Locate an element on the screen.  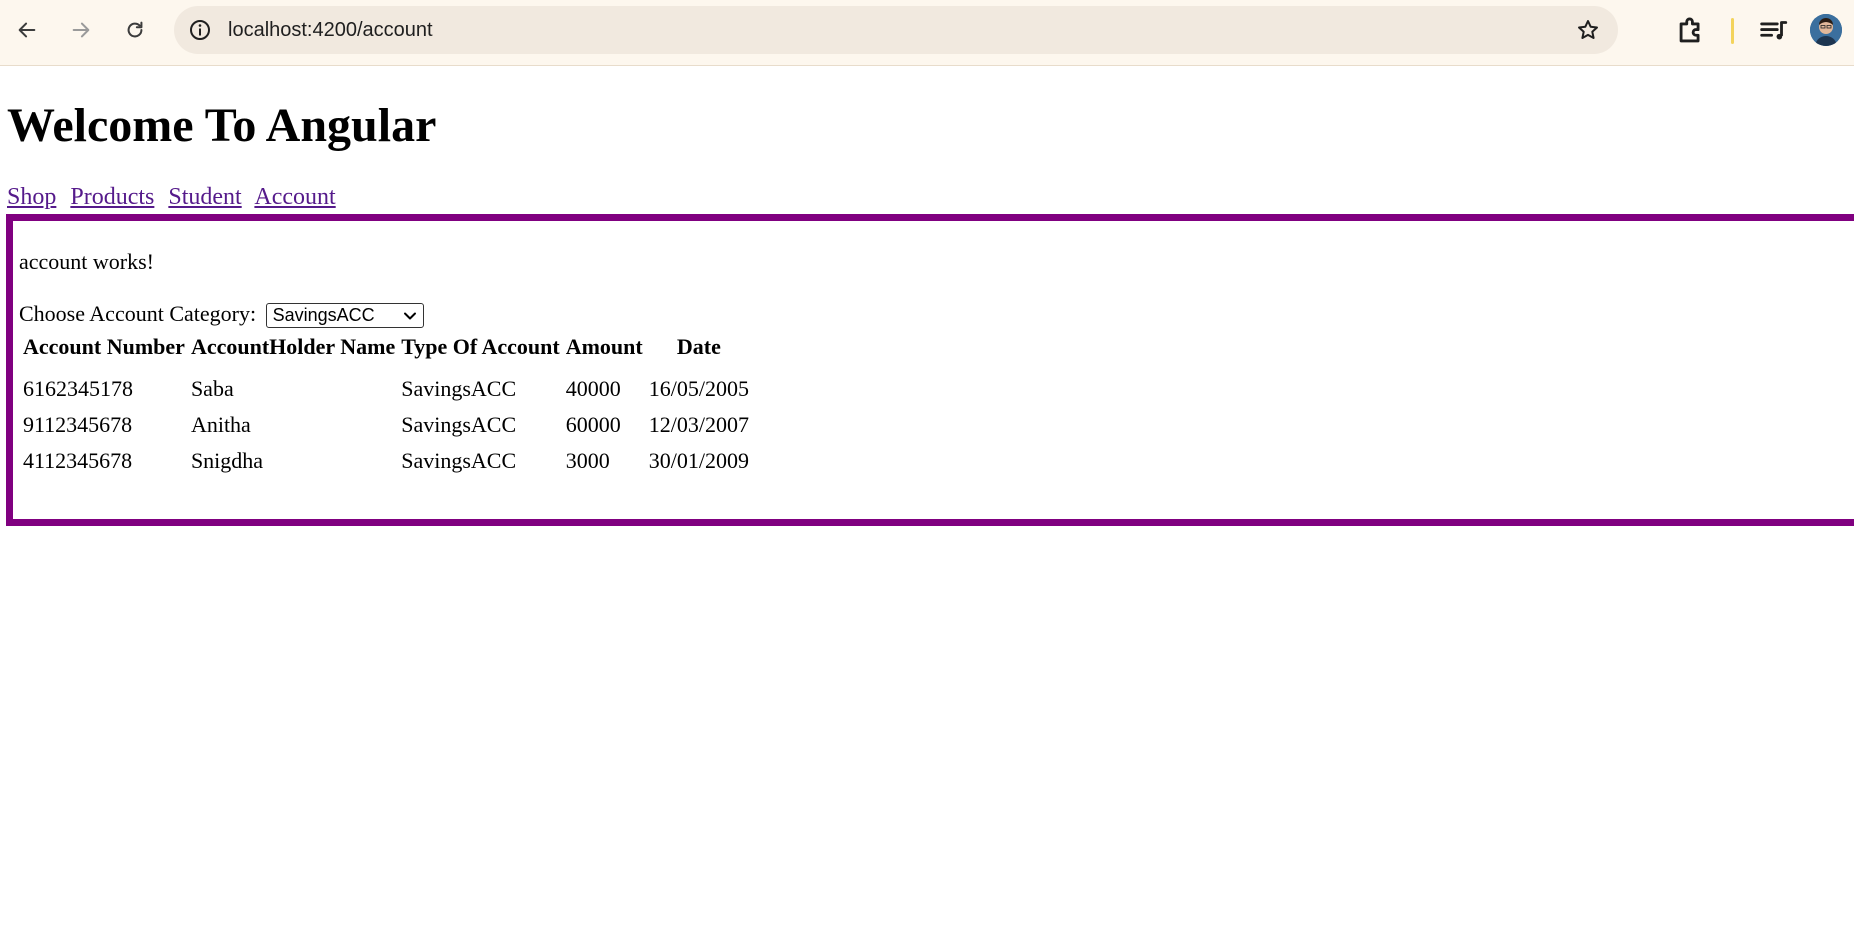
chevron-down-icon is located at coordinates (409, 316).